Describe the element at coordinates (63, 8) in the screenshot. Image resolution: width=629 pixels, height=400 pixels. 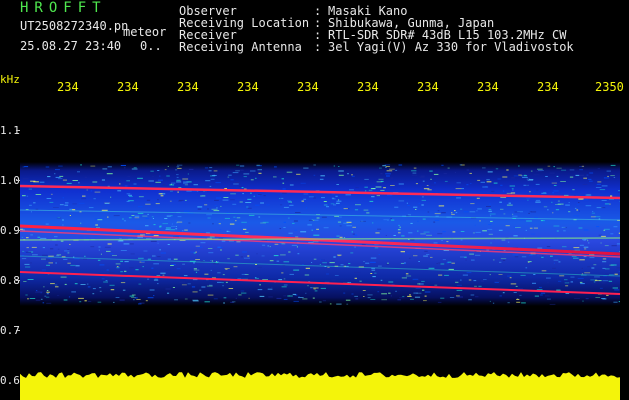
I see `brand-title: HROFFT` at that location.